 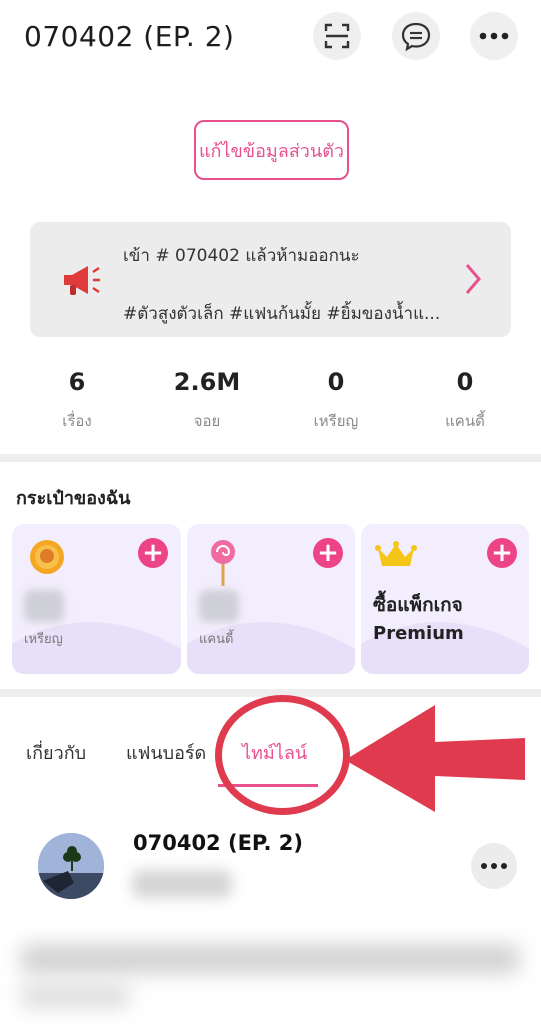 I want to click on crown-icon, so click(x=396, y=553).